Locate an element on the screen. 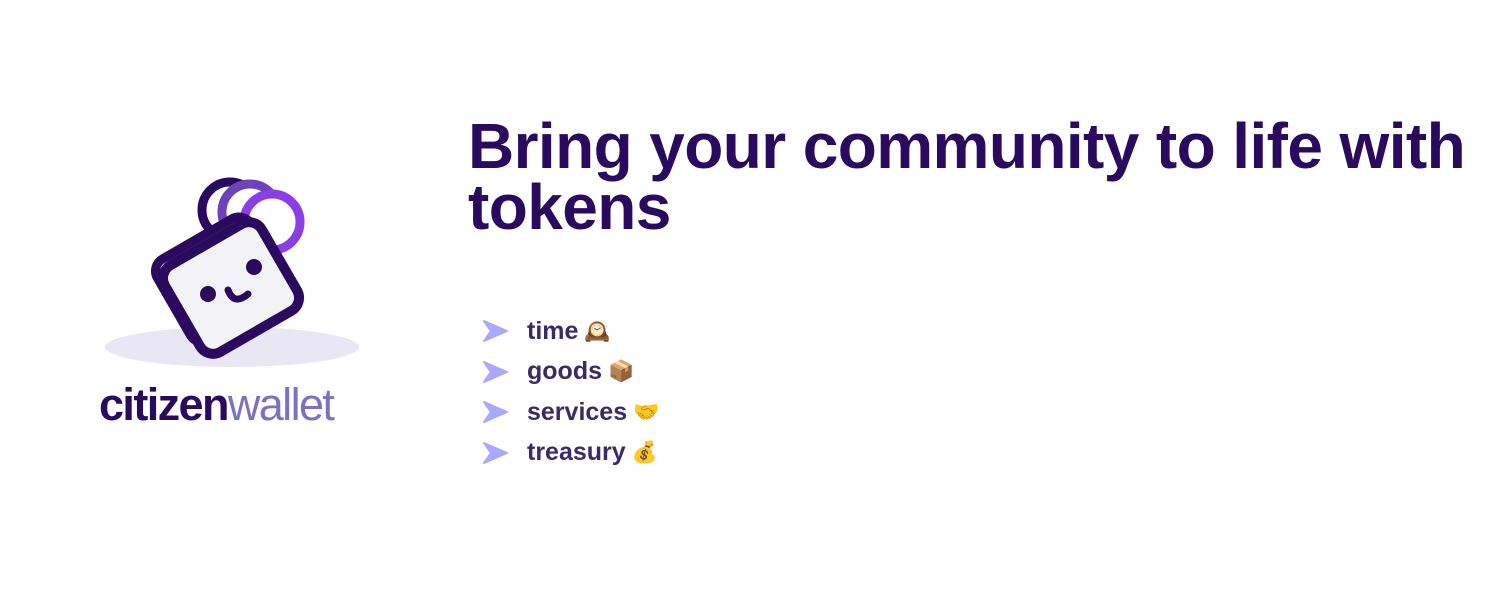 This screenshot has height=600, width=1500. wordmark: citizenwallet is located at coordinates (217, 404).